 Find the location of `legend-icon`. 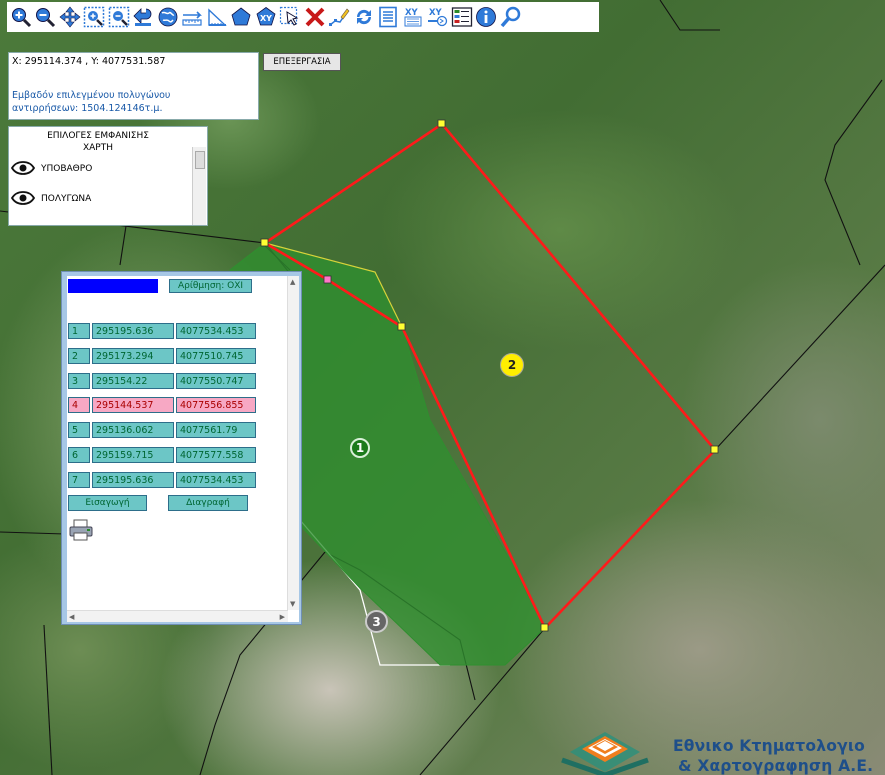

legend-icon is located at coordinates (461, 17).